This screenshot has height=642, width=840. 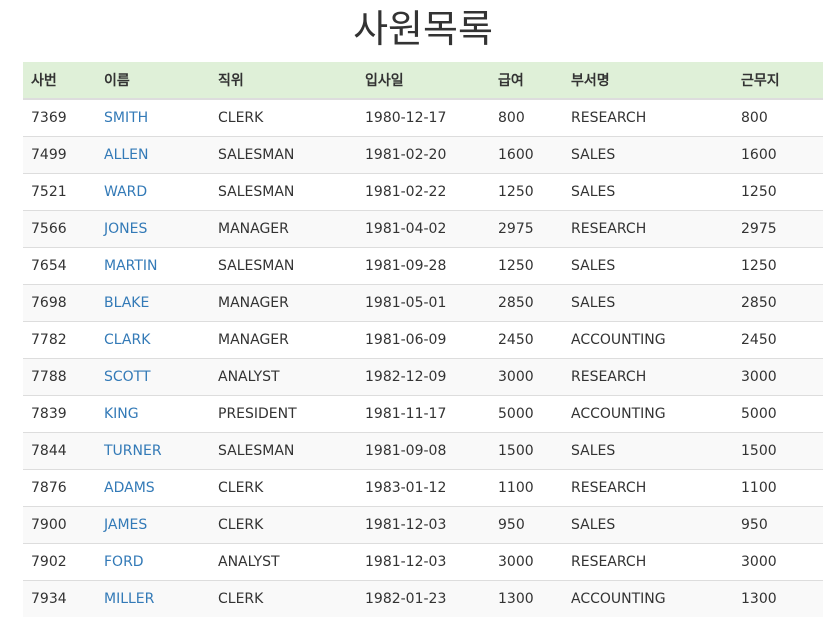 I want to click on employee-number-cell: 7499, so click(x=59, y=154).